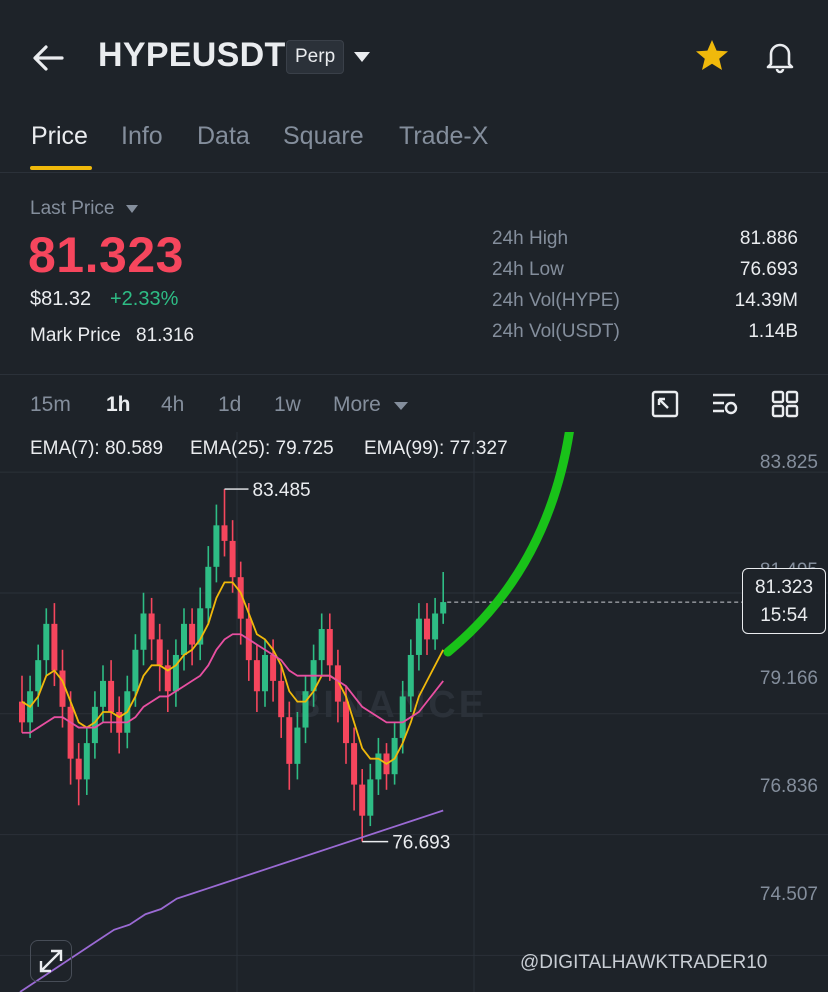 This screenshot has width=828, height=992. What do you see at coordinates (785, 404) in the screenshot?
I see `grid-layout-icon` at bounding box center [785, 404].